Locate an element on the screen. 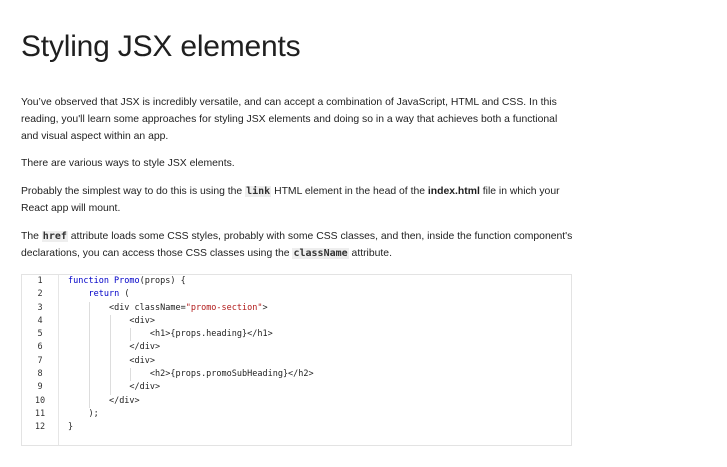  code-keyword: function Promo is located at coordinates (104, 281).